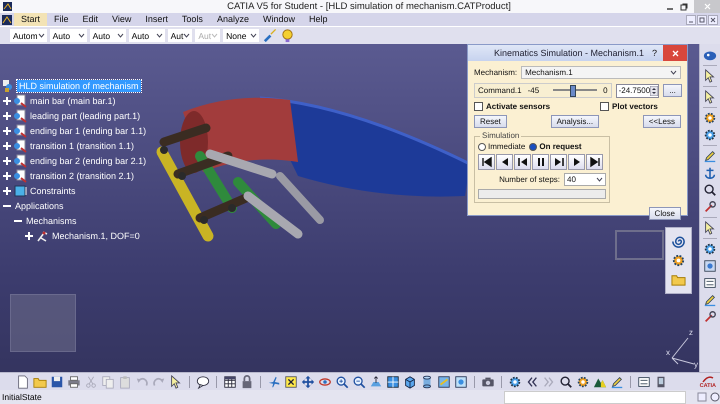 Image resolution: width=720 pixels, height=404 pixels. Describe the element at coordinates (393, 381) in the screenshot. I see `four-views-icon` at that location.